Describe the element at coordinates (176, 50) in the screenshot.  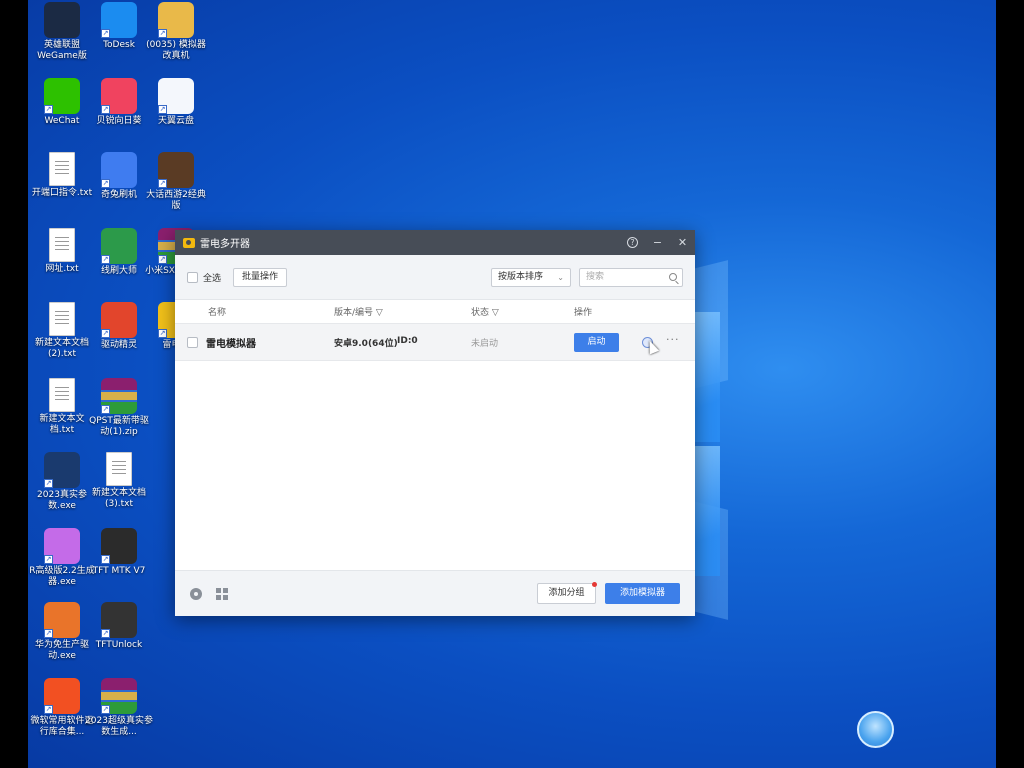
I see `desktop-icon-label: (0035) 模拟器改真机` at that location.